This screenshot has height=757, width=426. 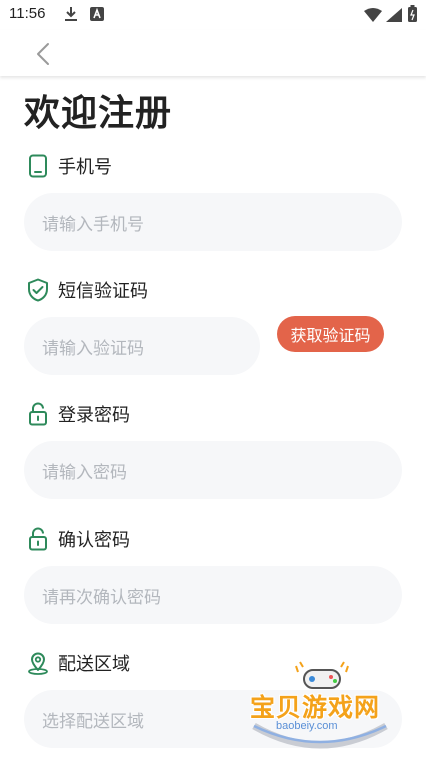 What do you see at coordinates (93, 721) in the screenshot?
I see `region-placeholder: 选择配送区域` at bounding box center [93, 721].